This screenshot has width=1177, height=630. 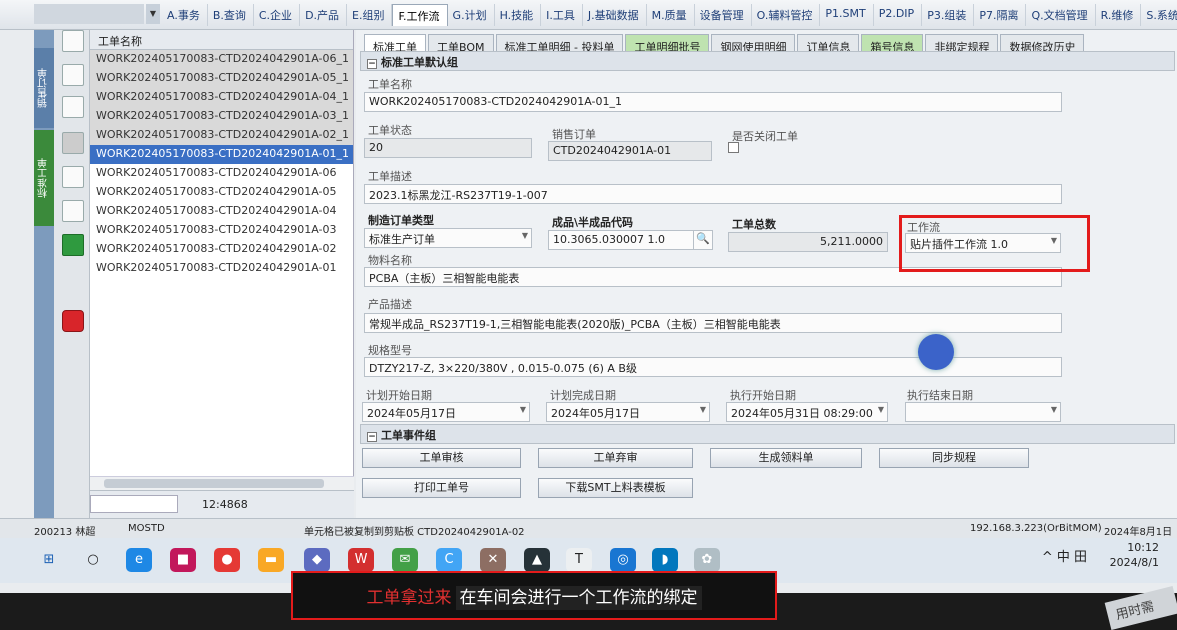 I want to click on plan-start-select: 2024年05月17日 ▼, so click(x=446, y=412).